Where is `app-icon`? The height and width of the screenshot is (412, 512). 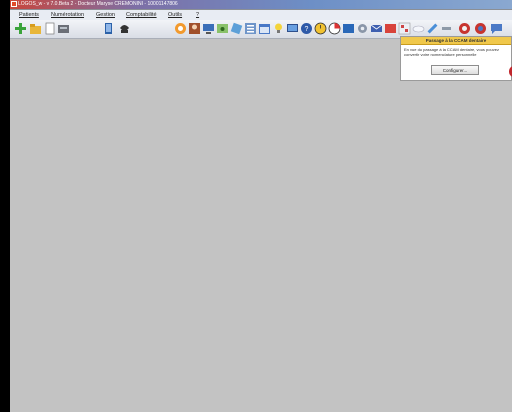
app-icon is located at coordinates (14, 4).